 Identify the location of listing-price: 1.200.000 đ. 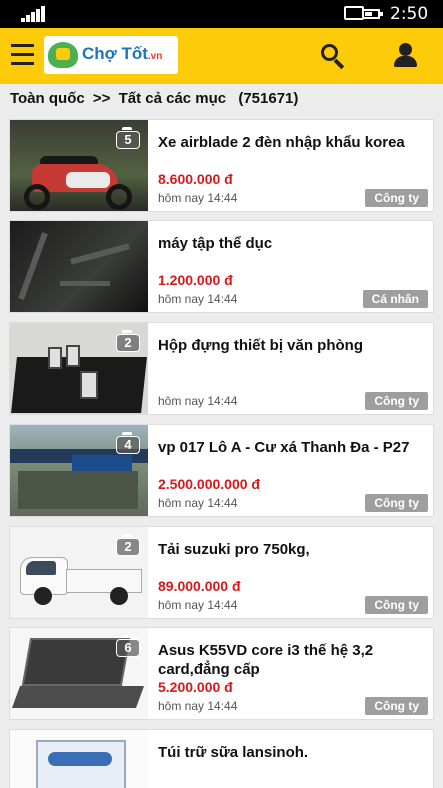
(195, 280).